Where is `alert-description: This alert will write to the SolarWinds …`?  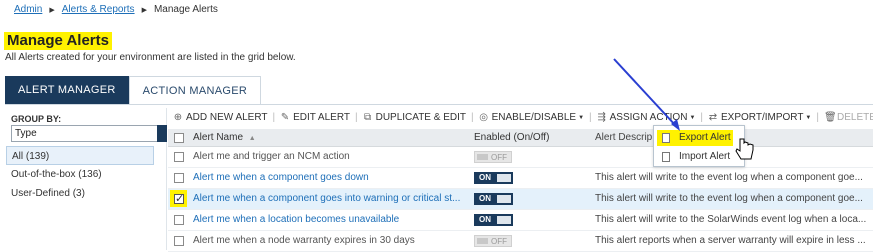 alert-description: This alert will write to the SolarWinds … is located at coordinates (731, 219).